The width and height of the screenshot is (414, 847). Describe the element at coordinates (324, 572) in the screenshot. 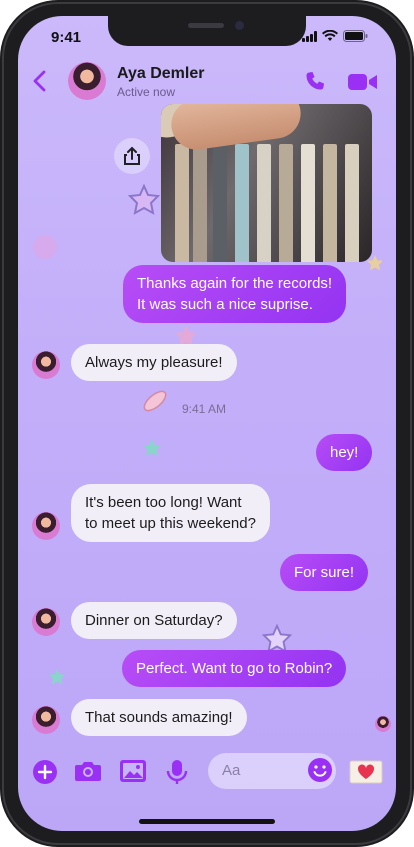

I see `message-outgoing: For sure!` at that location.